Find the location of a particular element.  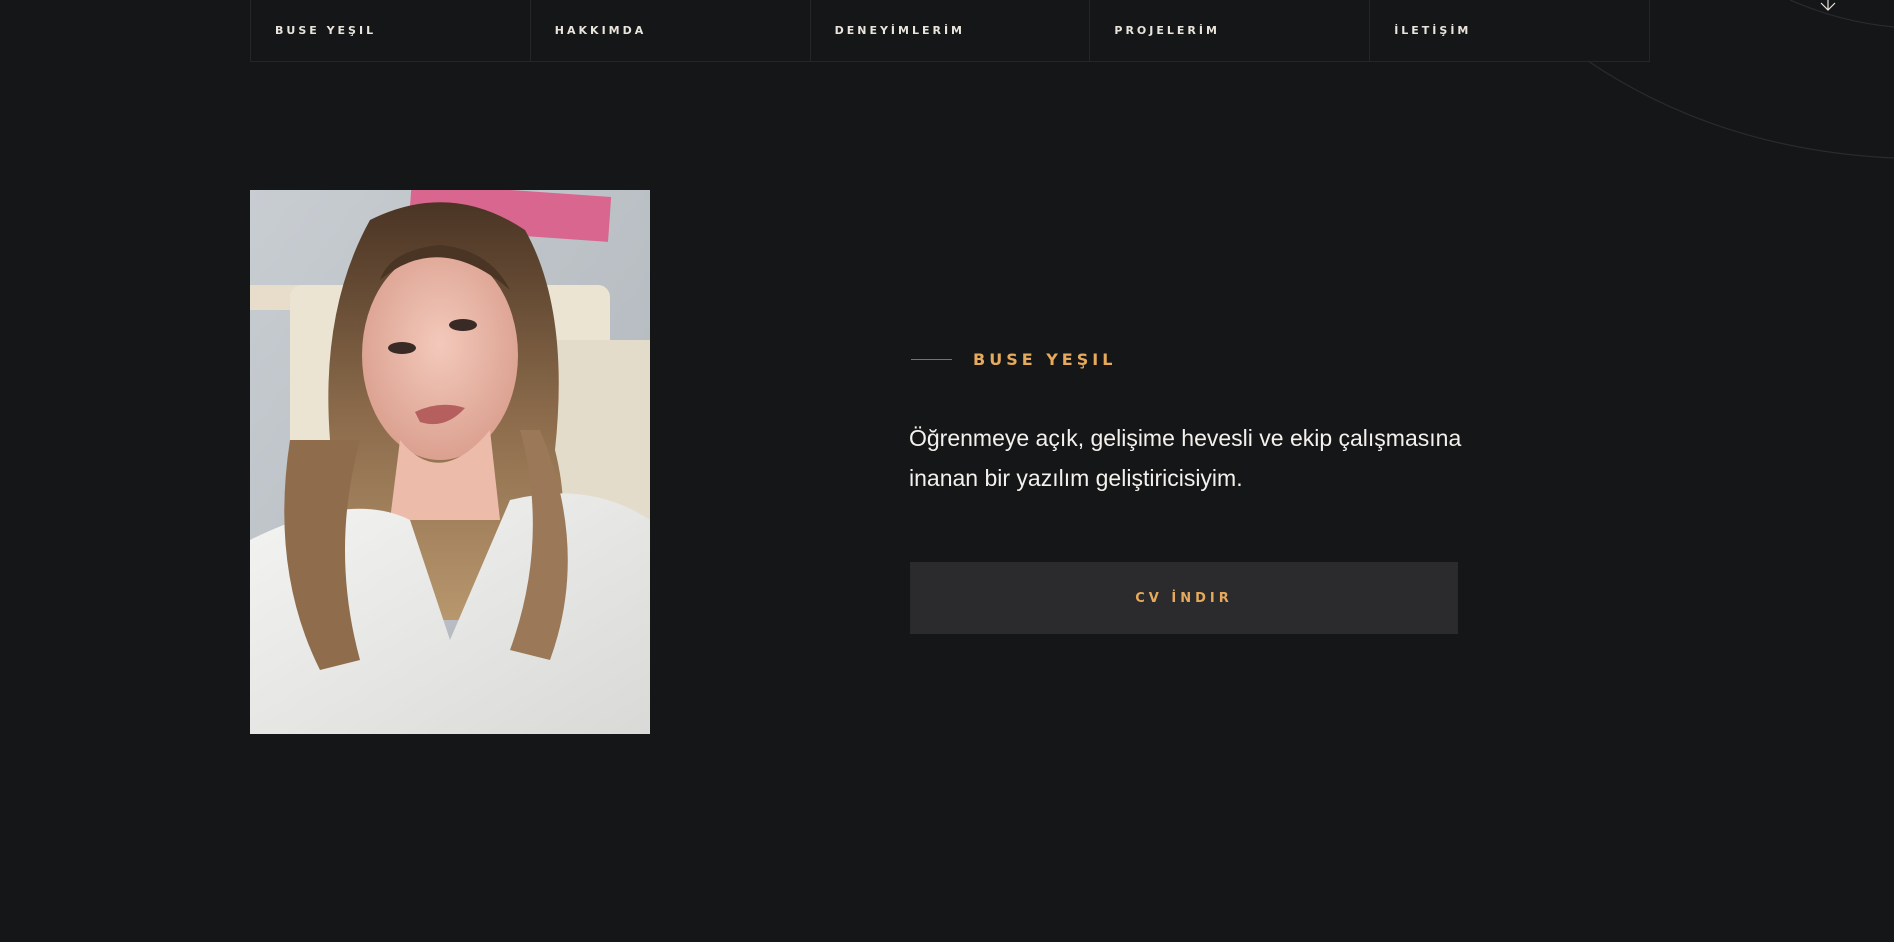

hero-eyebrow: BUSE YEŞIL is located at coordinates (1013, 359).